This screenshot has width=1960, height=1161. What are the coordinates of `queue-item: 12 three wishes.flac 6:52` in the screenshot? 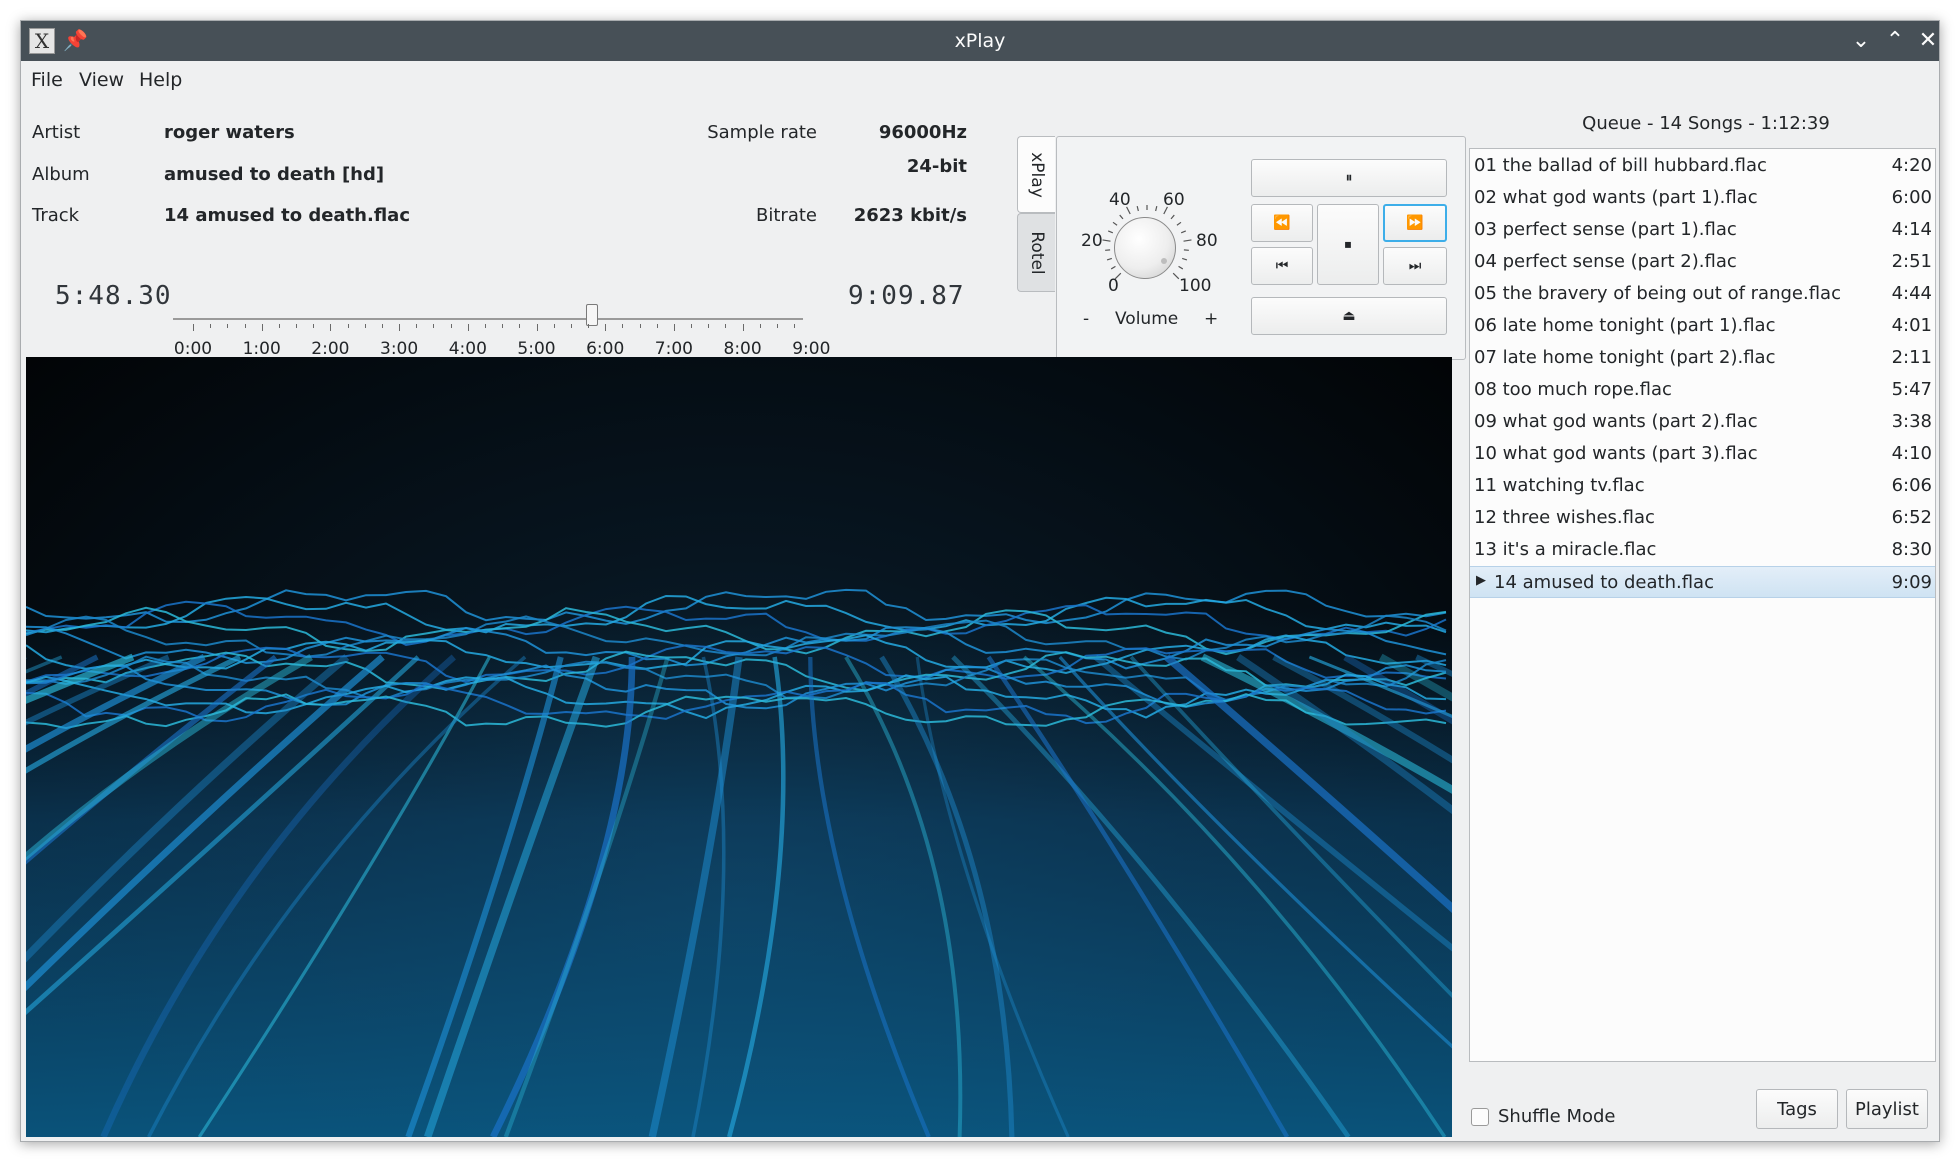 It's located at (1702, 518).